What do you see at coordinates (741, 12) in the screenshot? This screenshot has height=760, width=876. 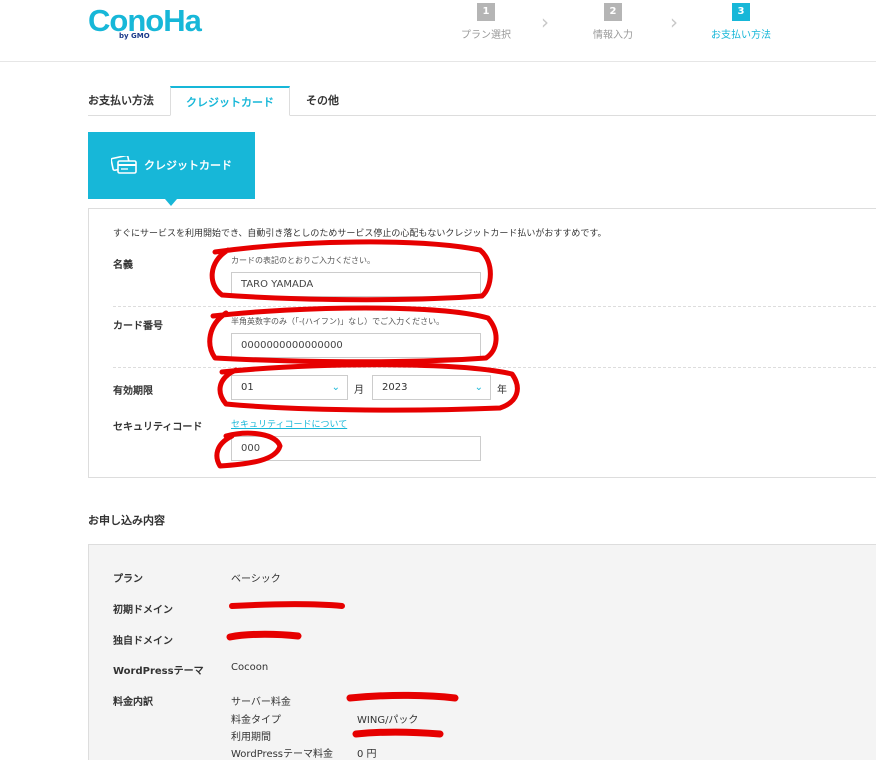 I see `step-number: 3` at bounding box center [741, 12].